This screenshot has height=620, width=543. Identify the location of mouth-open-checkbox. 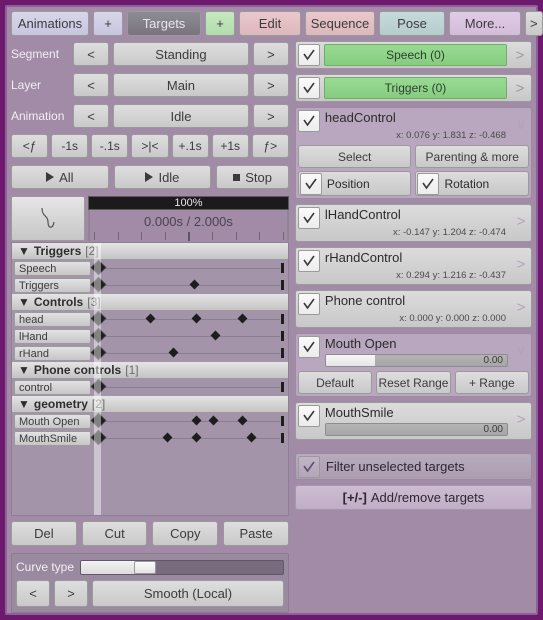
(308, 347).